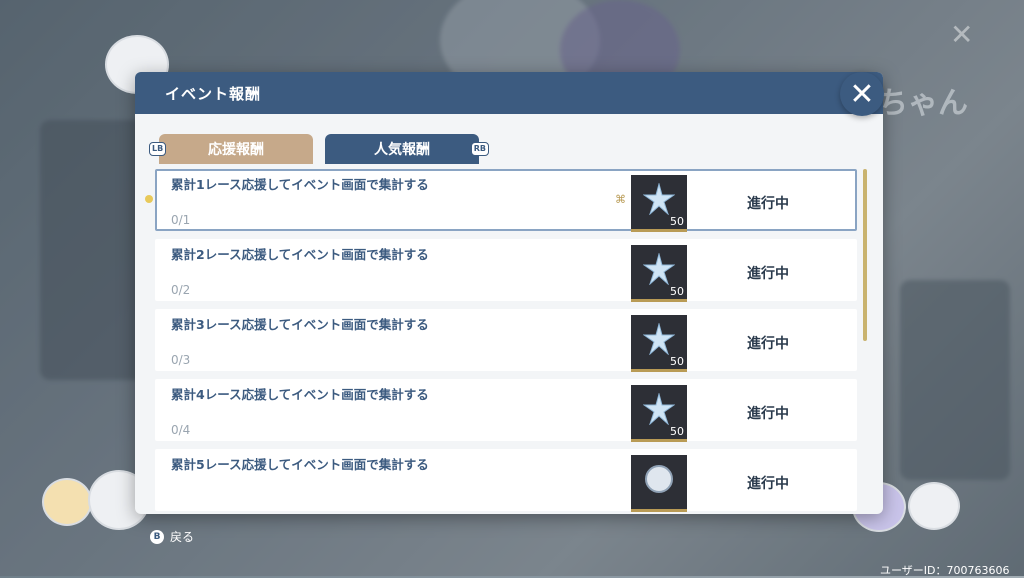 The width and height of the screenshot is (1024, 578). I want to click on selection-marker-icon, so click(149, 199).